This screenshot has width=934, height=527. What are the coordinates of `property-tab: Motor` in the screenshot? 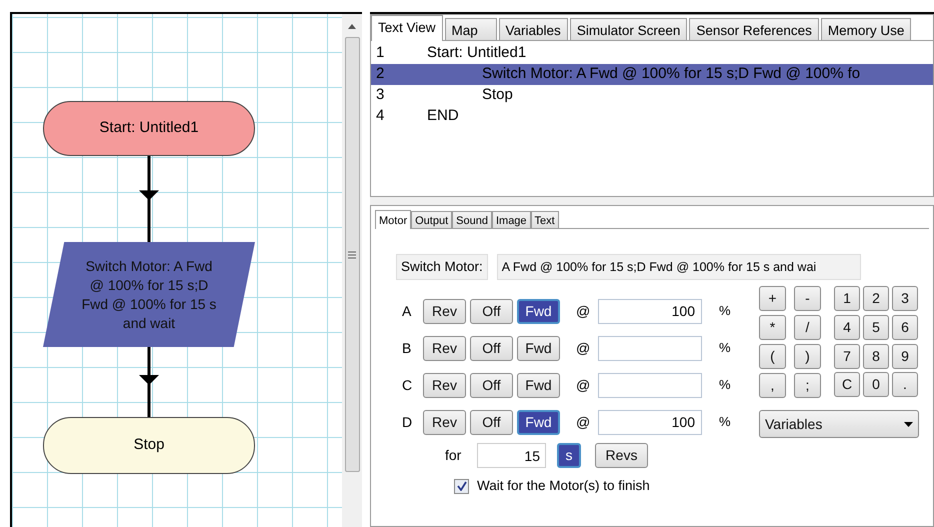 It's located at (393, 219).